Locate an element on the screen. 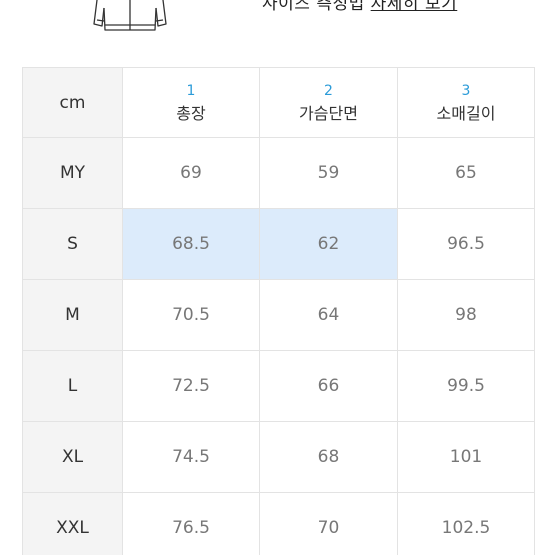 The image size is (555, 555). table-row: M 70.5 64 98 is located at coordinates (278, 315).